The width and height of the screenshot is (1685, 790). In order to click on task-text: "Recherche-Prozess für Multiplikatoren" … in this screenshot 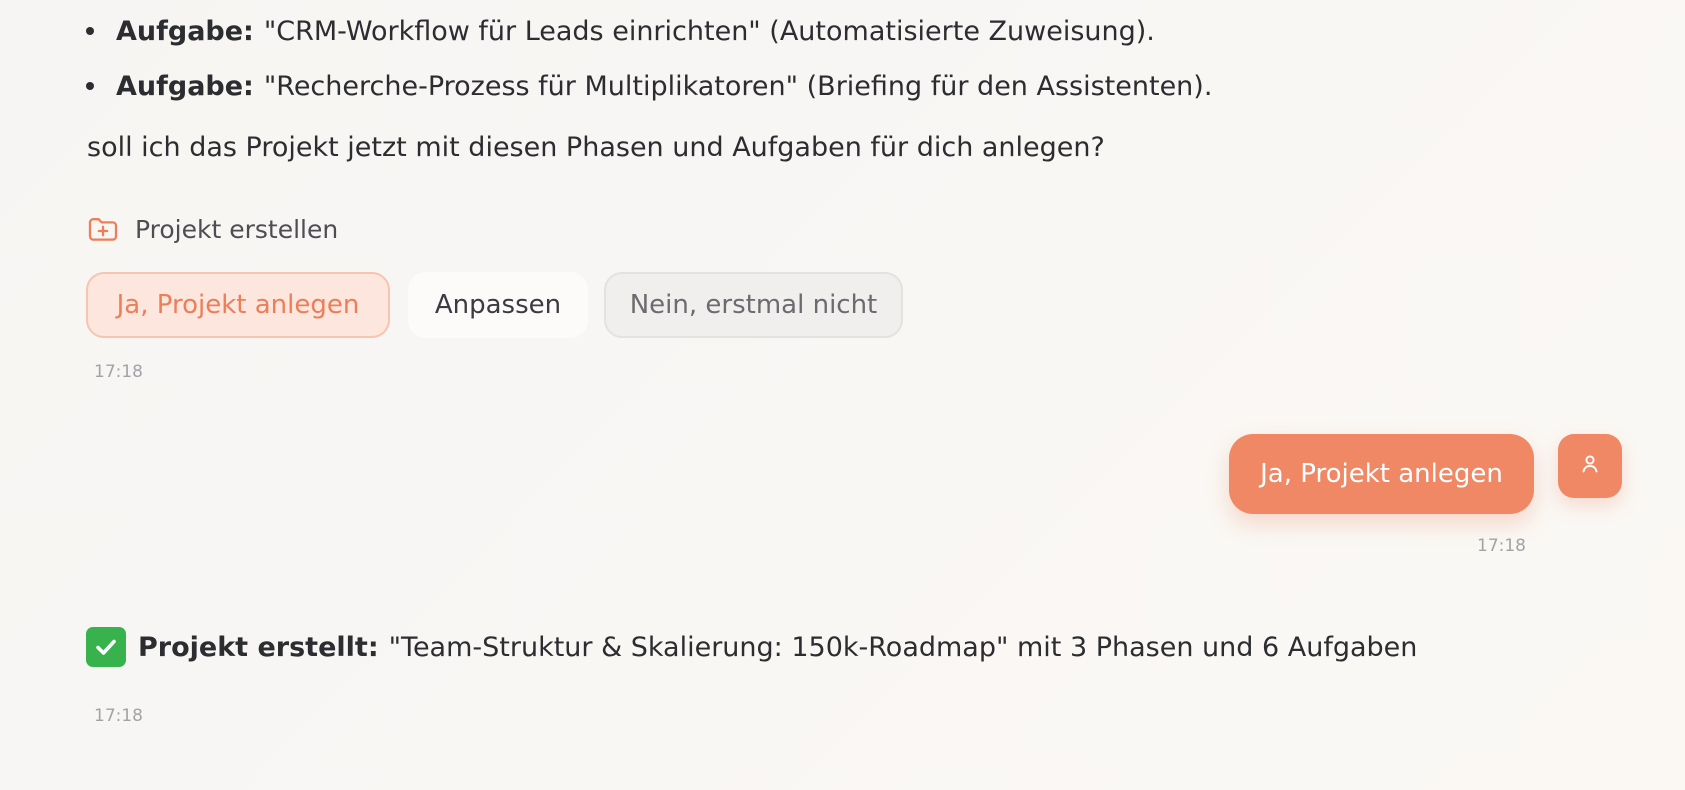, I will do `click(738, 86)`.